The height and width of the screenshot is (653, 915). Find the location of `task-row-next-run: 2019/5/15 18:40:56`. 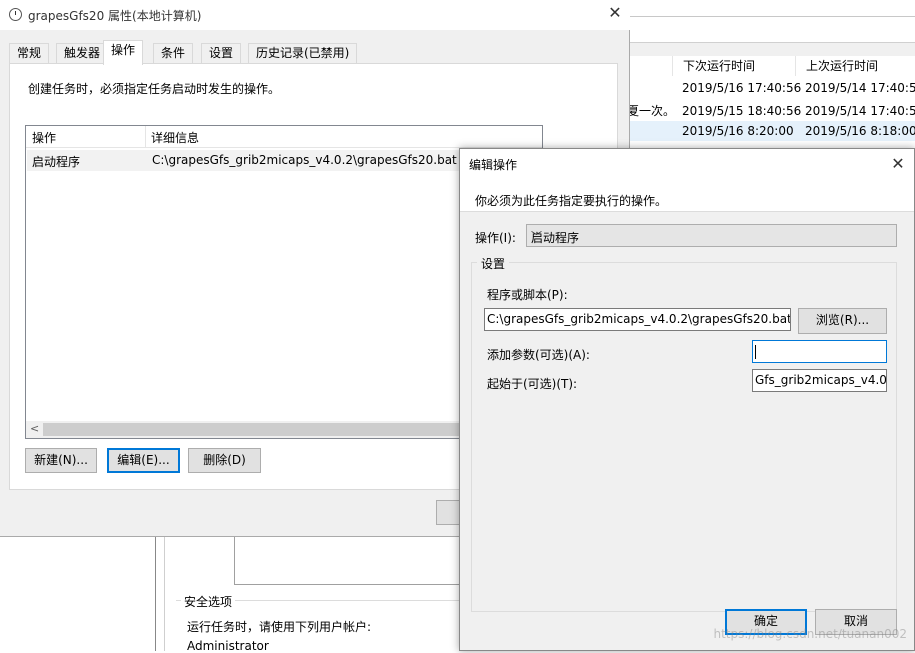

task-row-next-run: 2019/5/15 18:40:56 is located at coordinates (742, 111).